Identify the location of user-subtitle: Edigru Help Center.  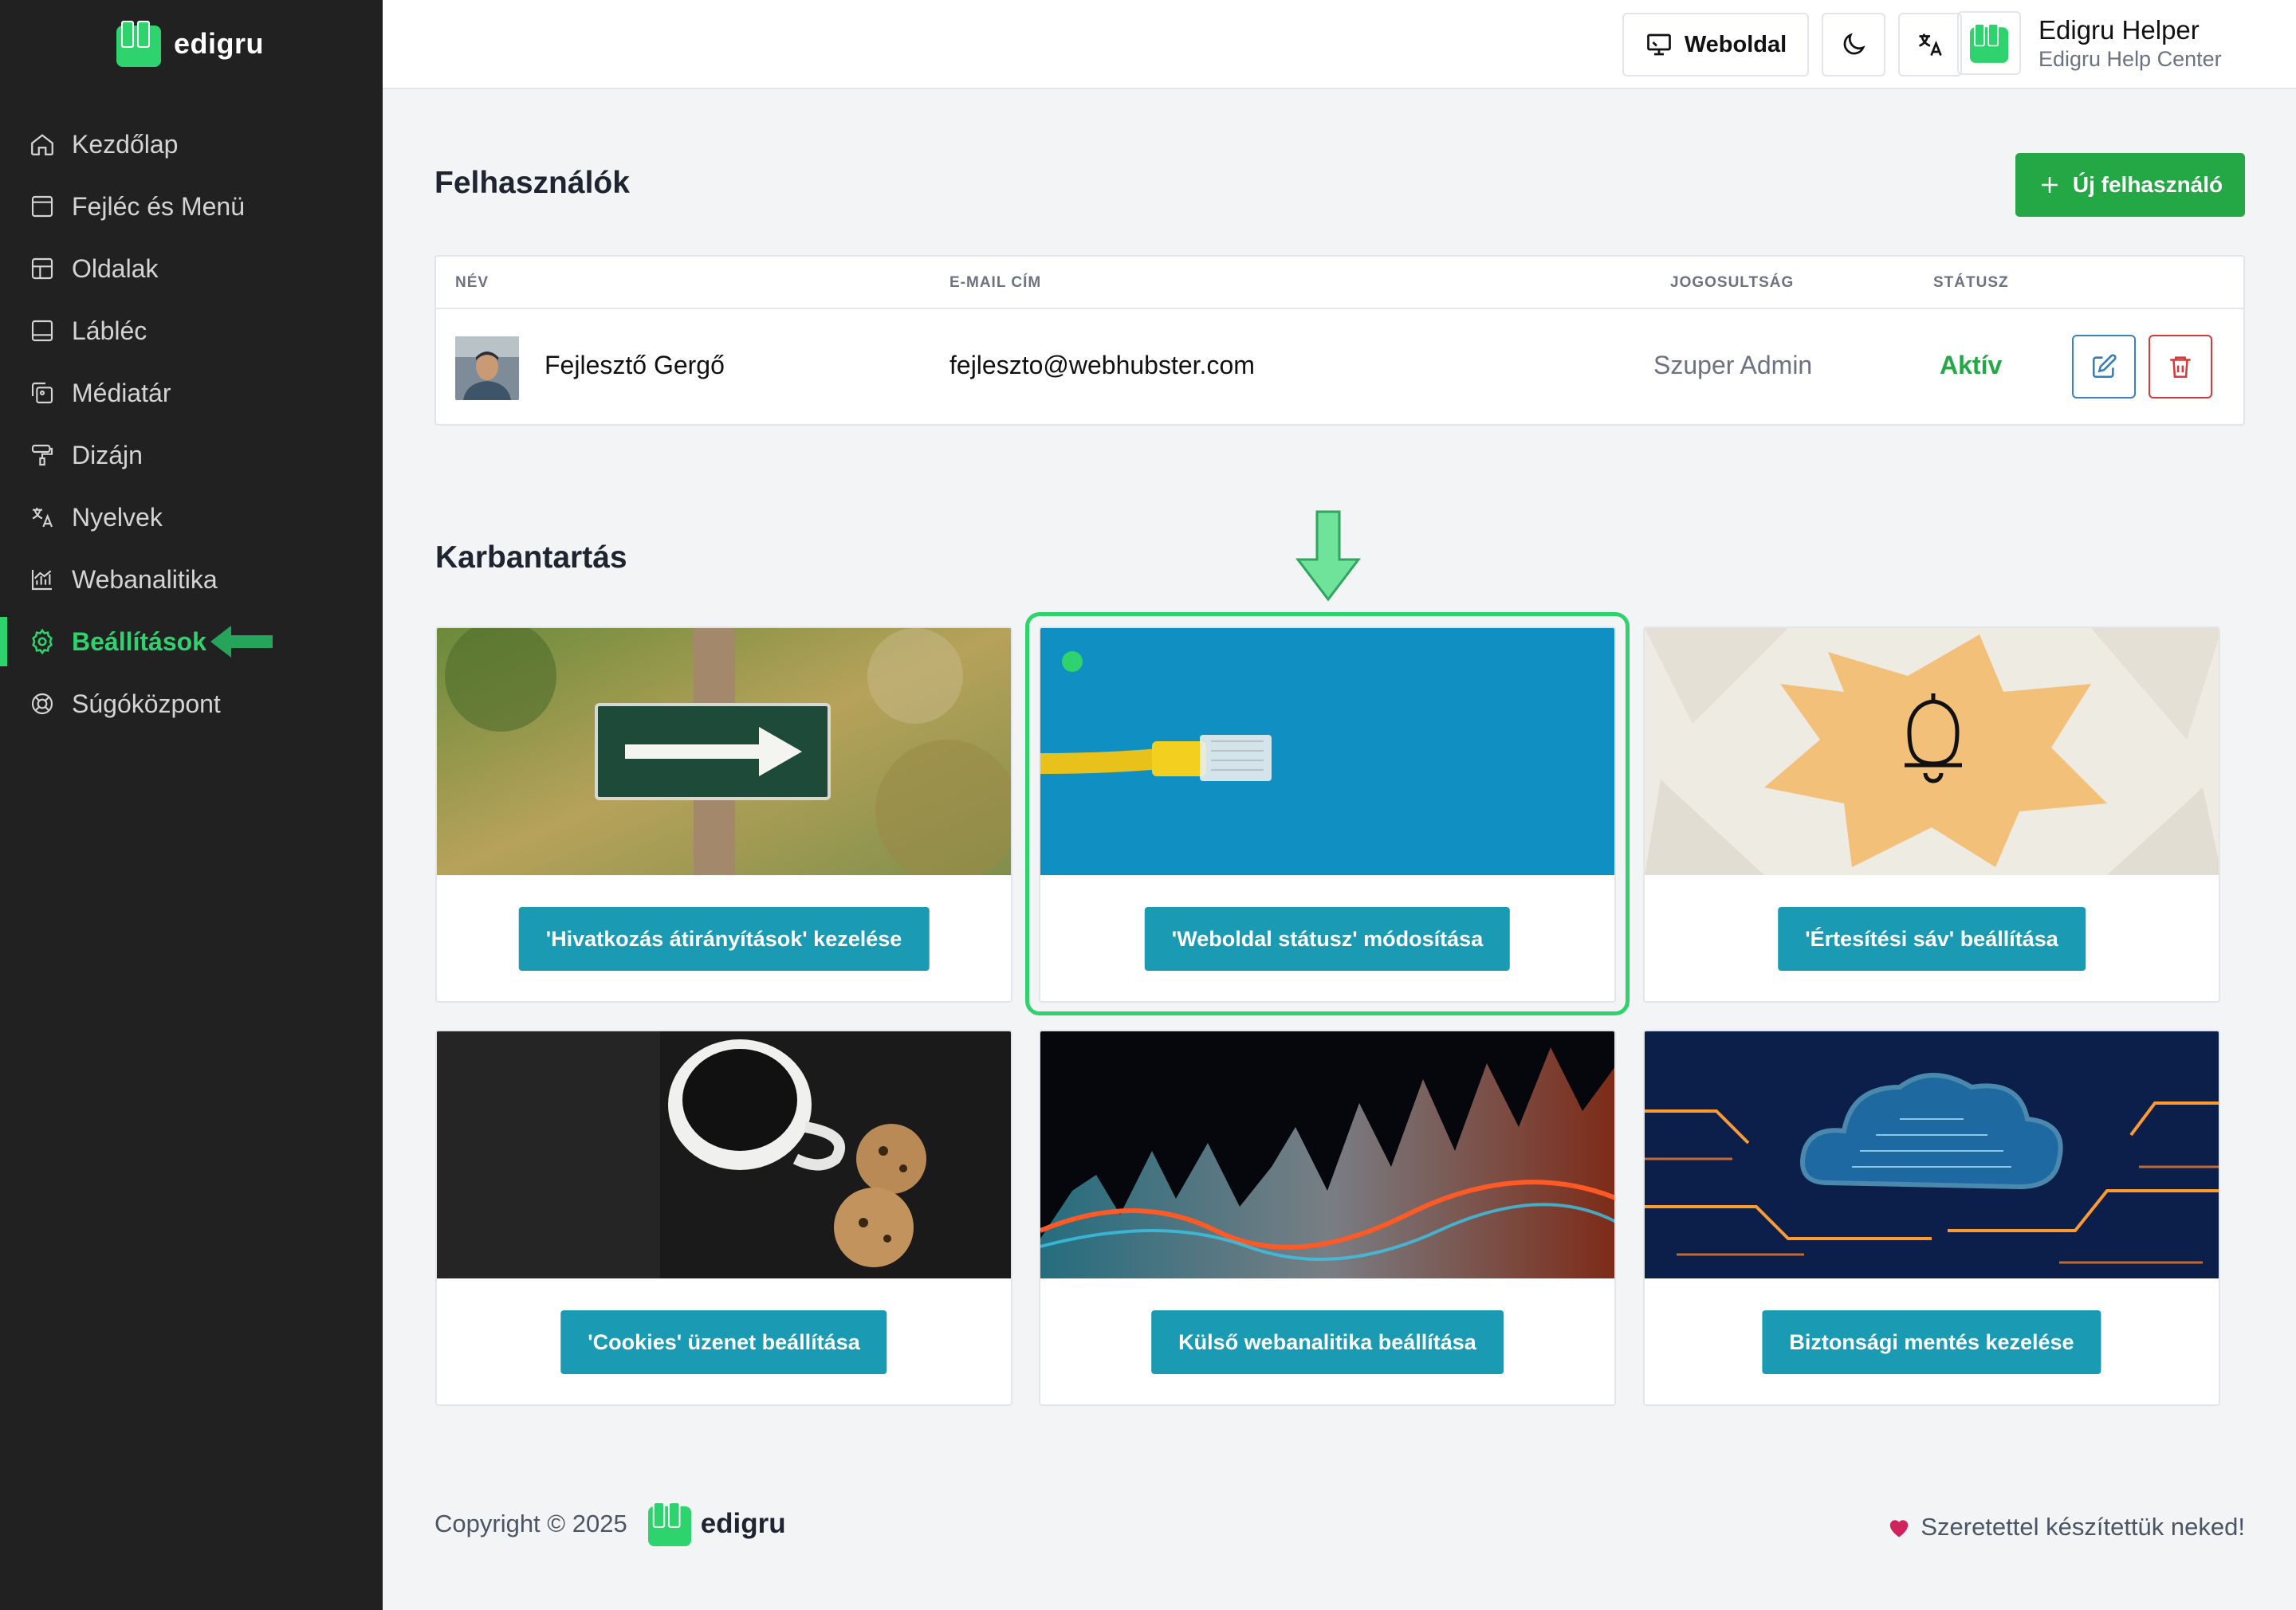
(2130, 58).